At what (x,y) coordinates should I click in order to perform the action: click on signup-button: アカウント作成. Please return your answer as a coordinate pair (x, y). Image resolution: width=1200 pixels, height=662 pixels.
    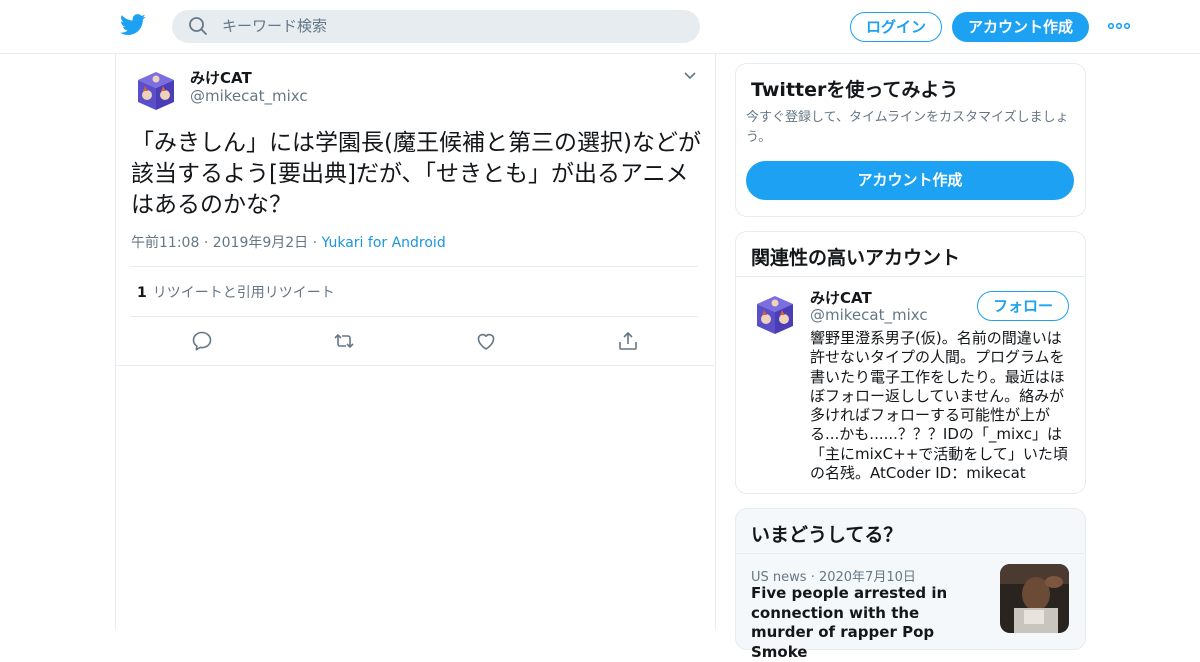
    Looking at the image, I should click on (1020, 27).